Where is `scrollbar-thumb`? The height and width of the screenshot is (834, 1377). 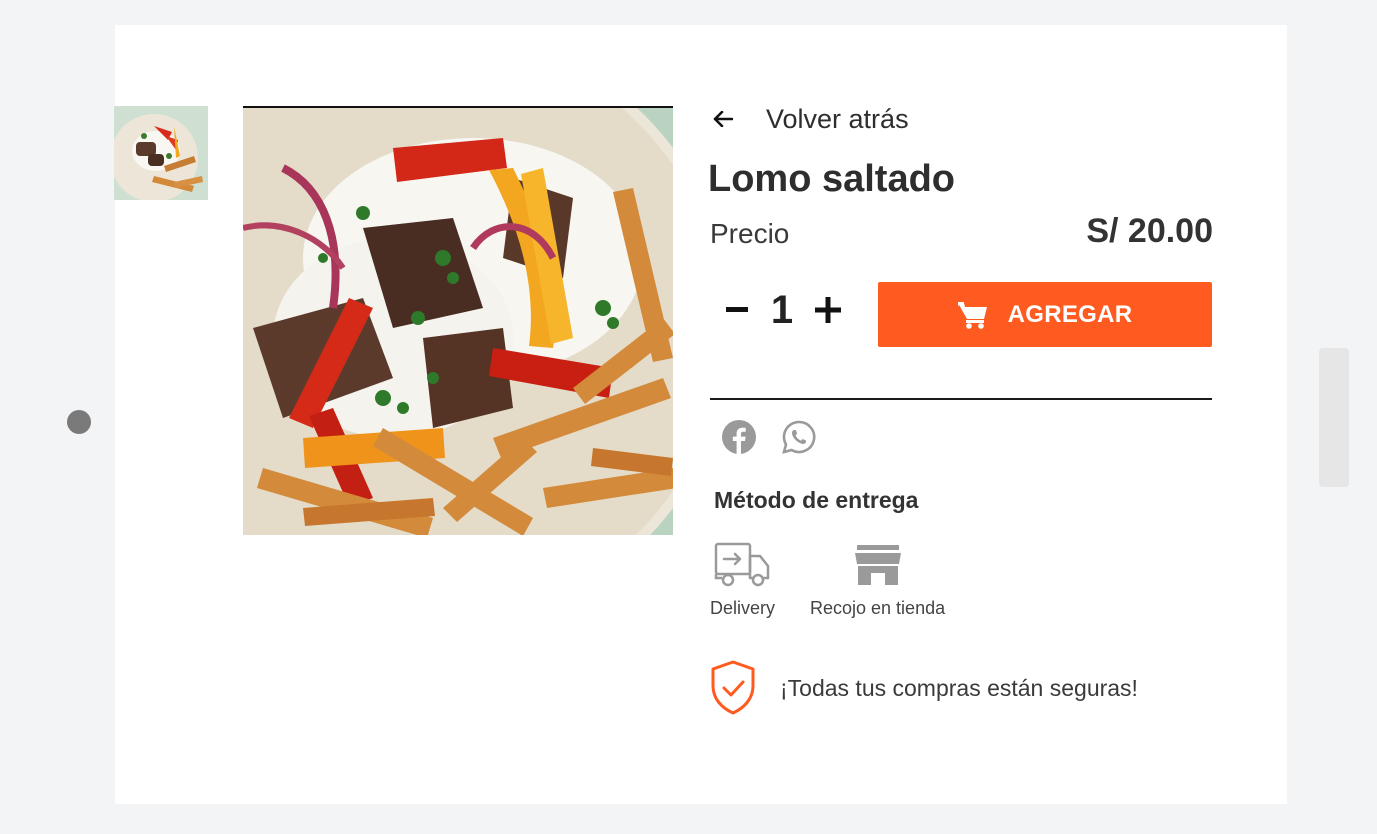 scrollbar-thumb is located at coordinates (1334, 417).